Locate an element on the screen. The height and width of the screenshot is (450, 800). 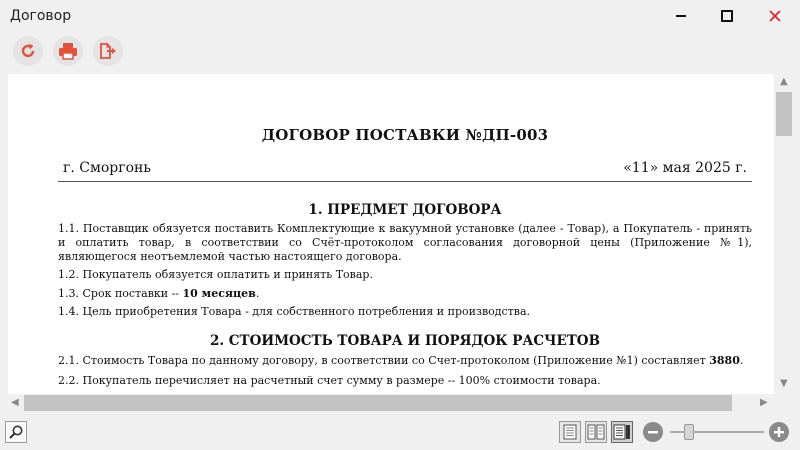
search-icon is located at coordinates (16, 432).